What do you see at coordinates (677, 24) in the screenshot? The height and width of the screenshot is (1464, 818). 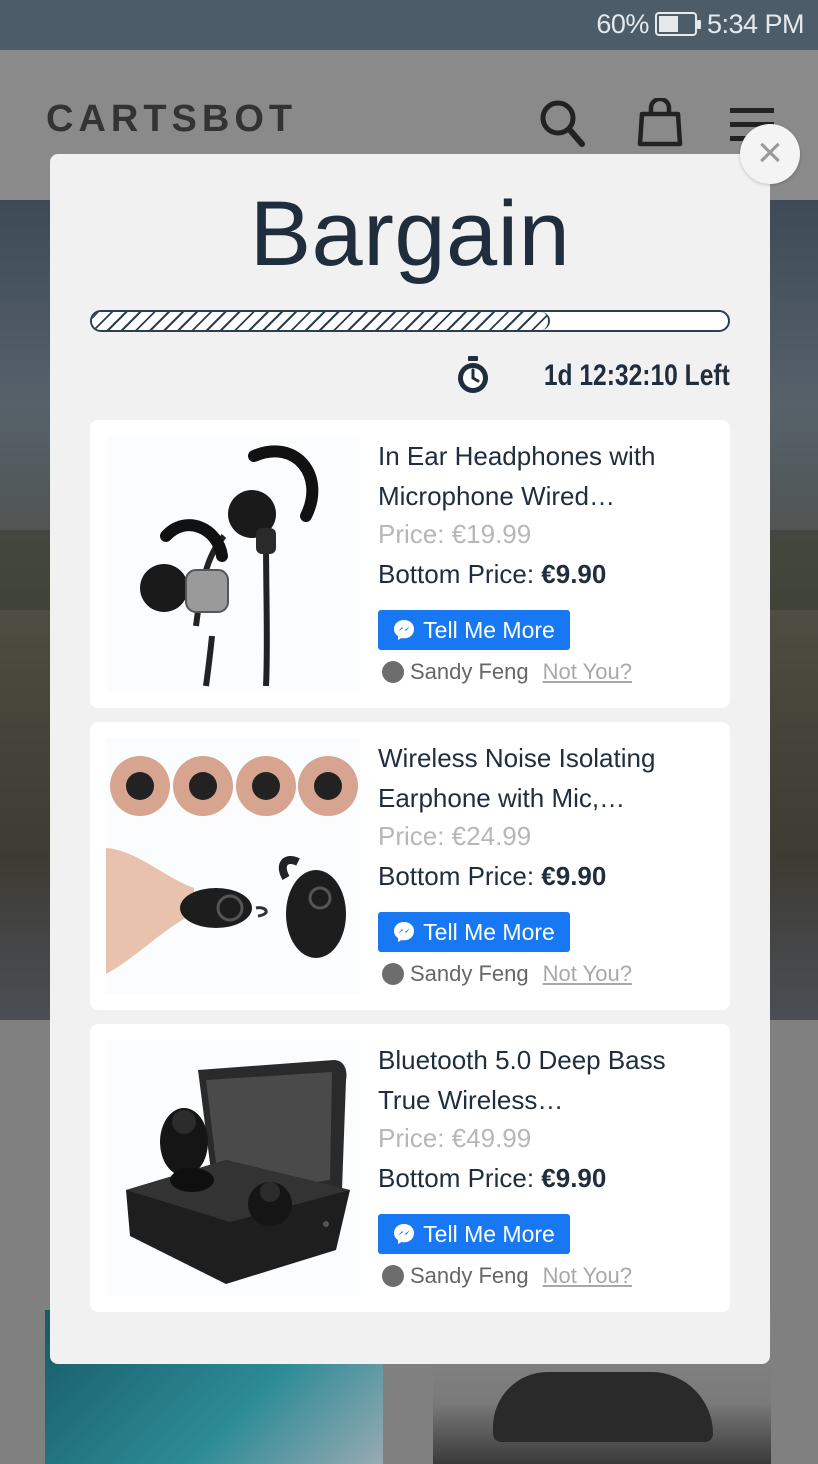 I see `battery-icon` at bounding box center [677, 24].